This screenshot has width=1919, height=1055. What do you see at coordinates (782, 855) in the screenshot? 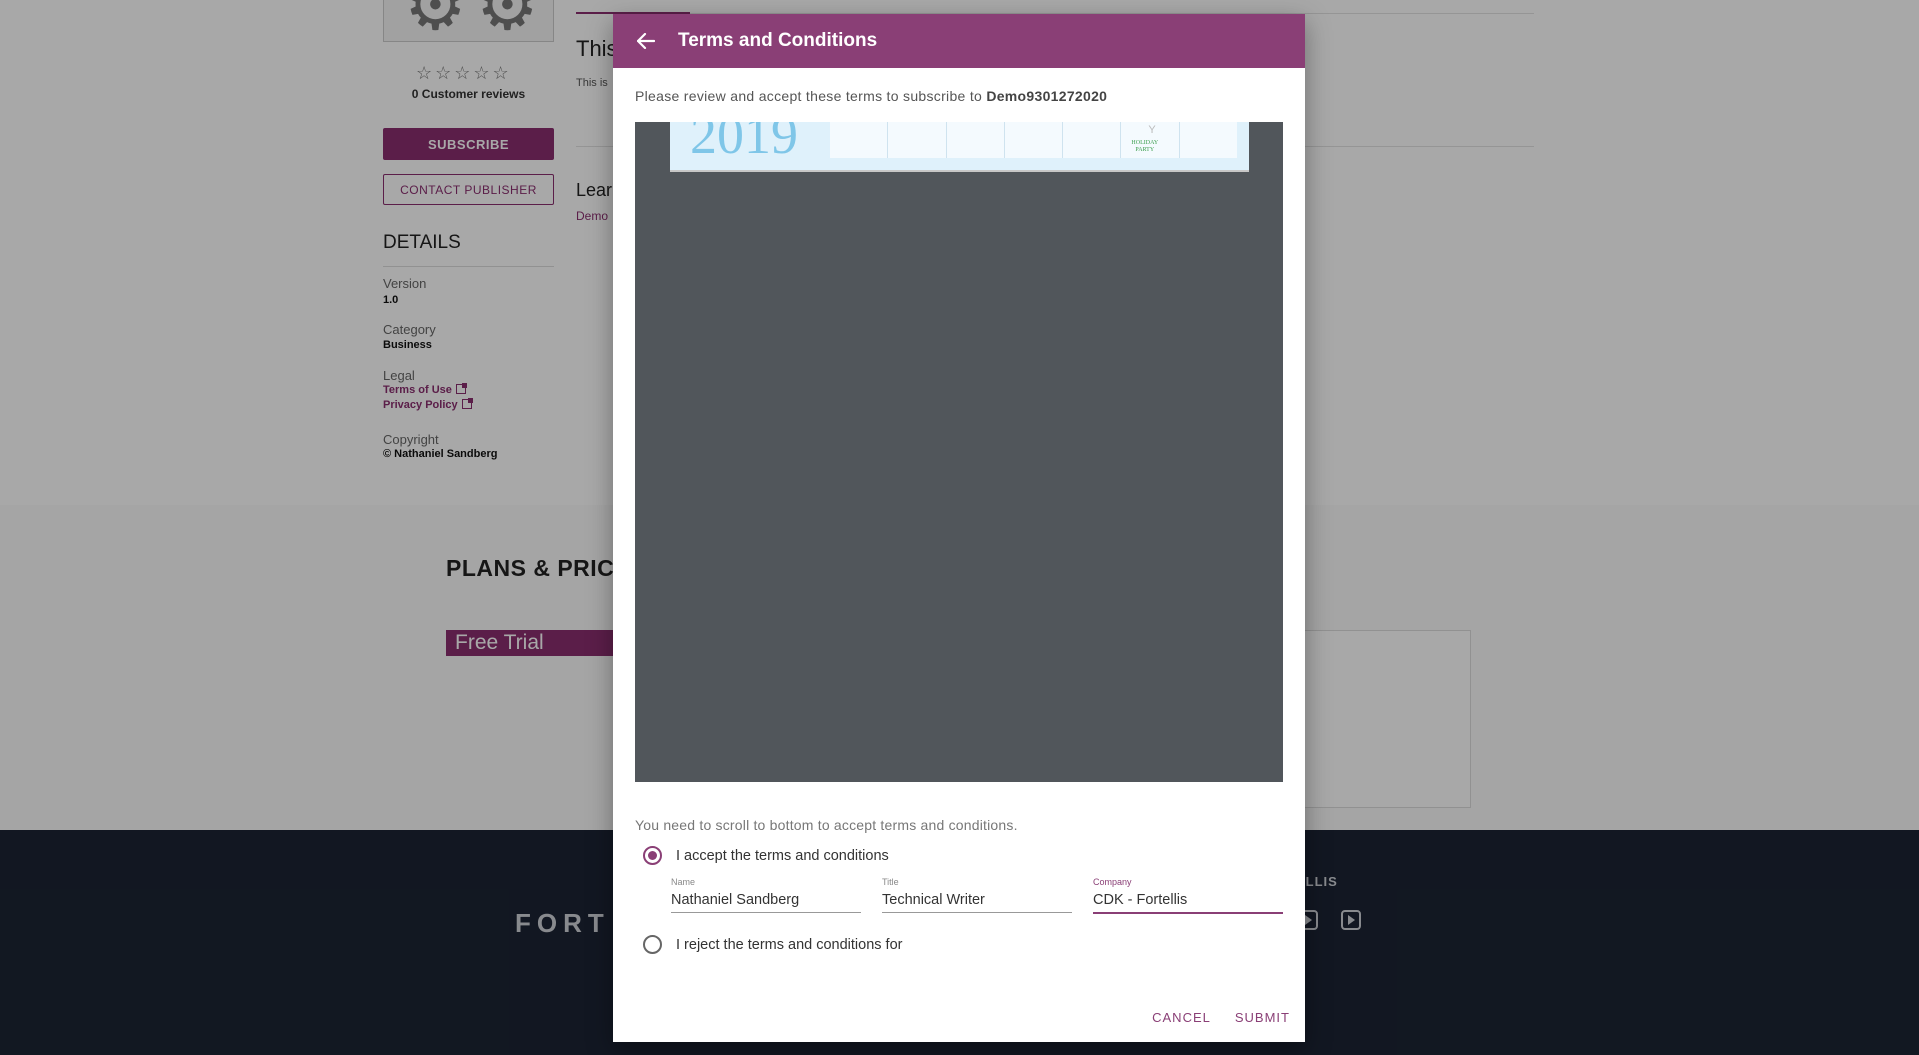
I see `accept-label: I accept the terms and conditions` at bounding box center [782, 855].